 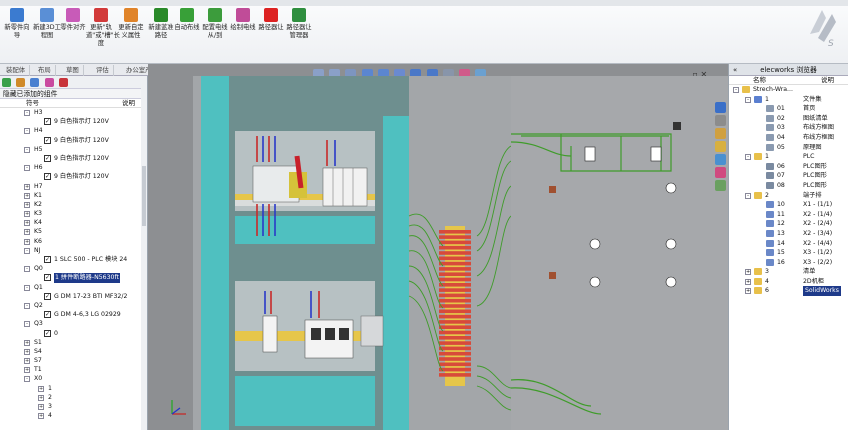 What do you see at coordinates (73, 351) in the screenshot?
I see `tree-row: + S4` at bounding box center [73, 351].